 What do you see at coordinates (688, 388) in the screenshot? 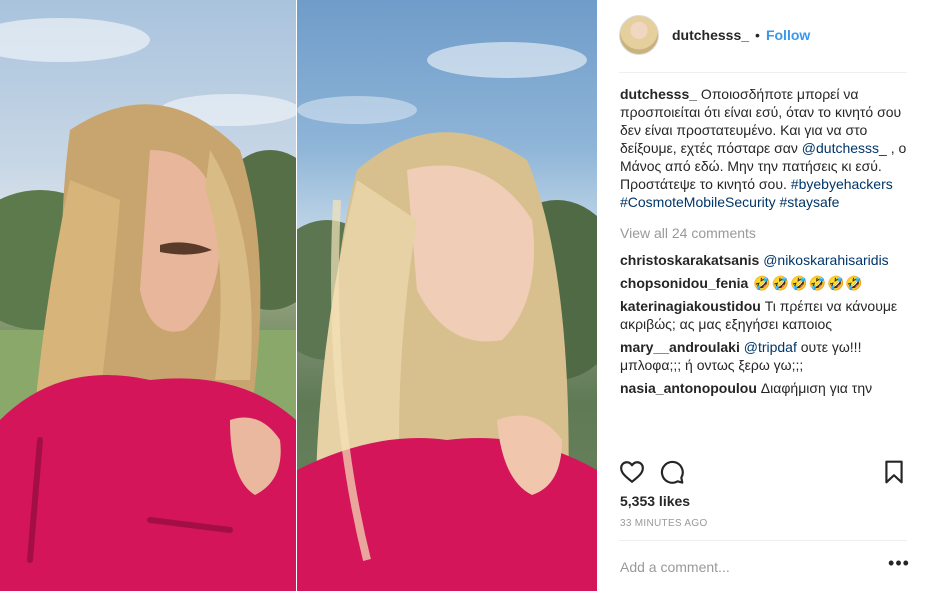
I see `comment-username: nasia_antonopoulou` at bounding box center [688, 388].